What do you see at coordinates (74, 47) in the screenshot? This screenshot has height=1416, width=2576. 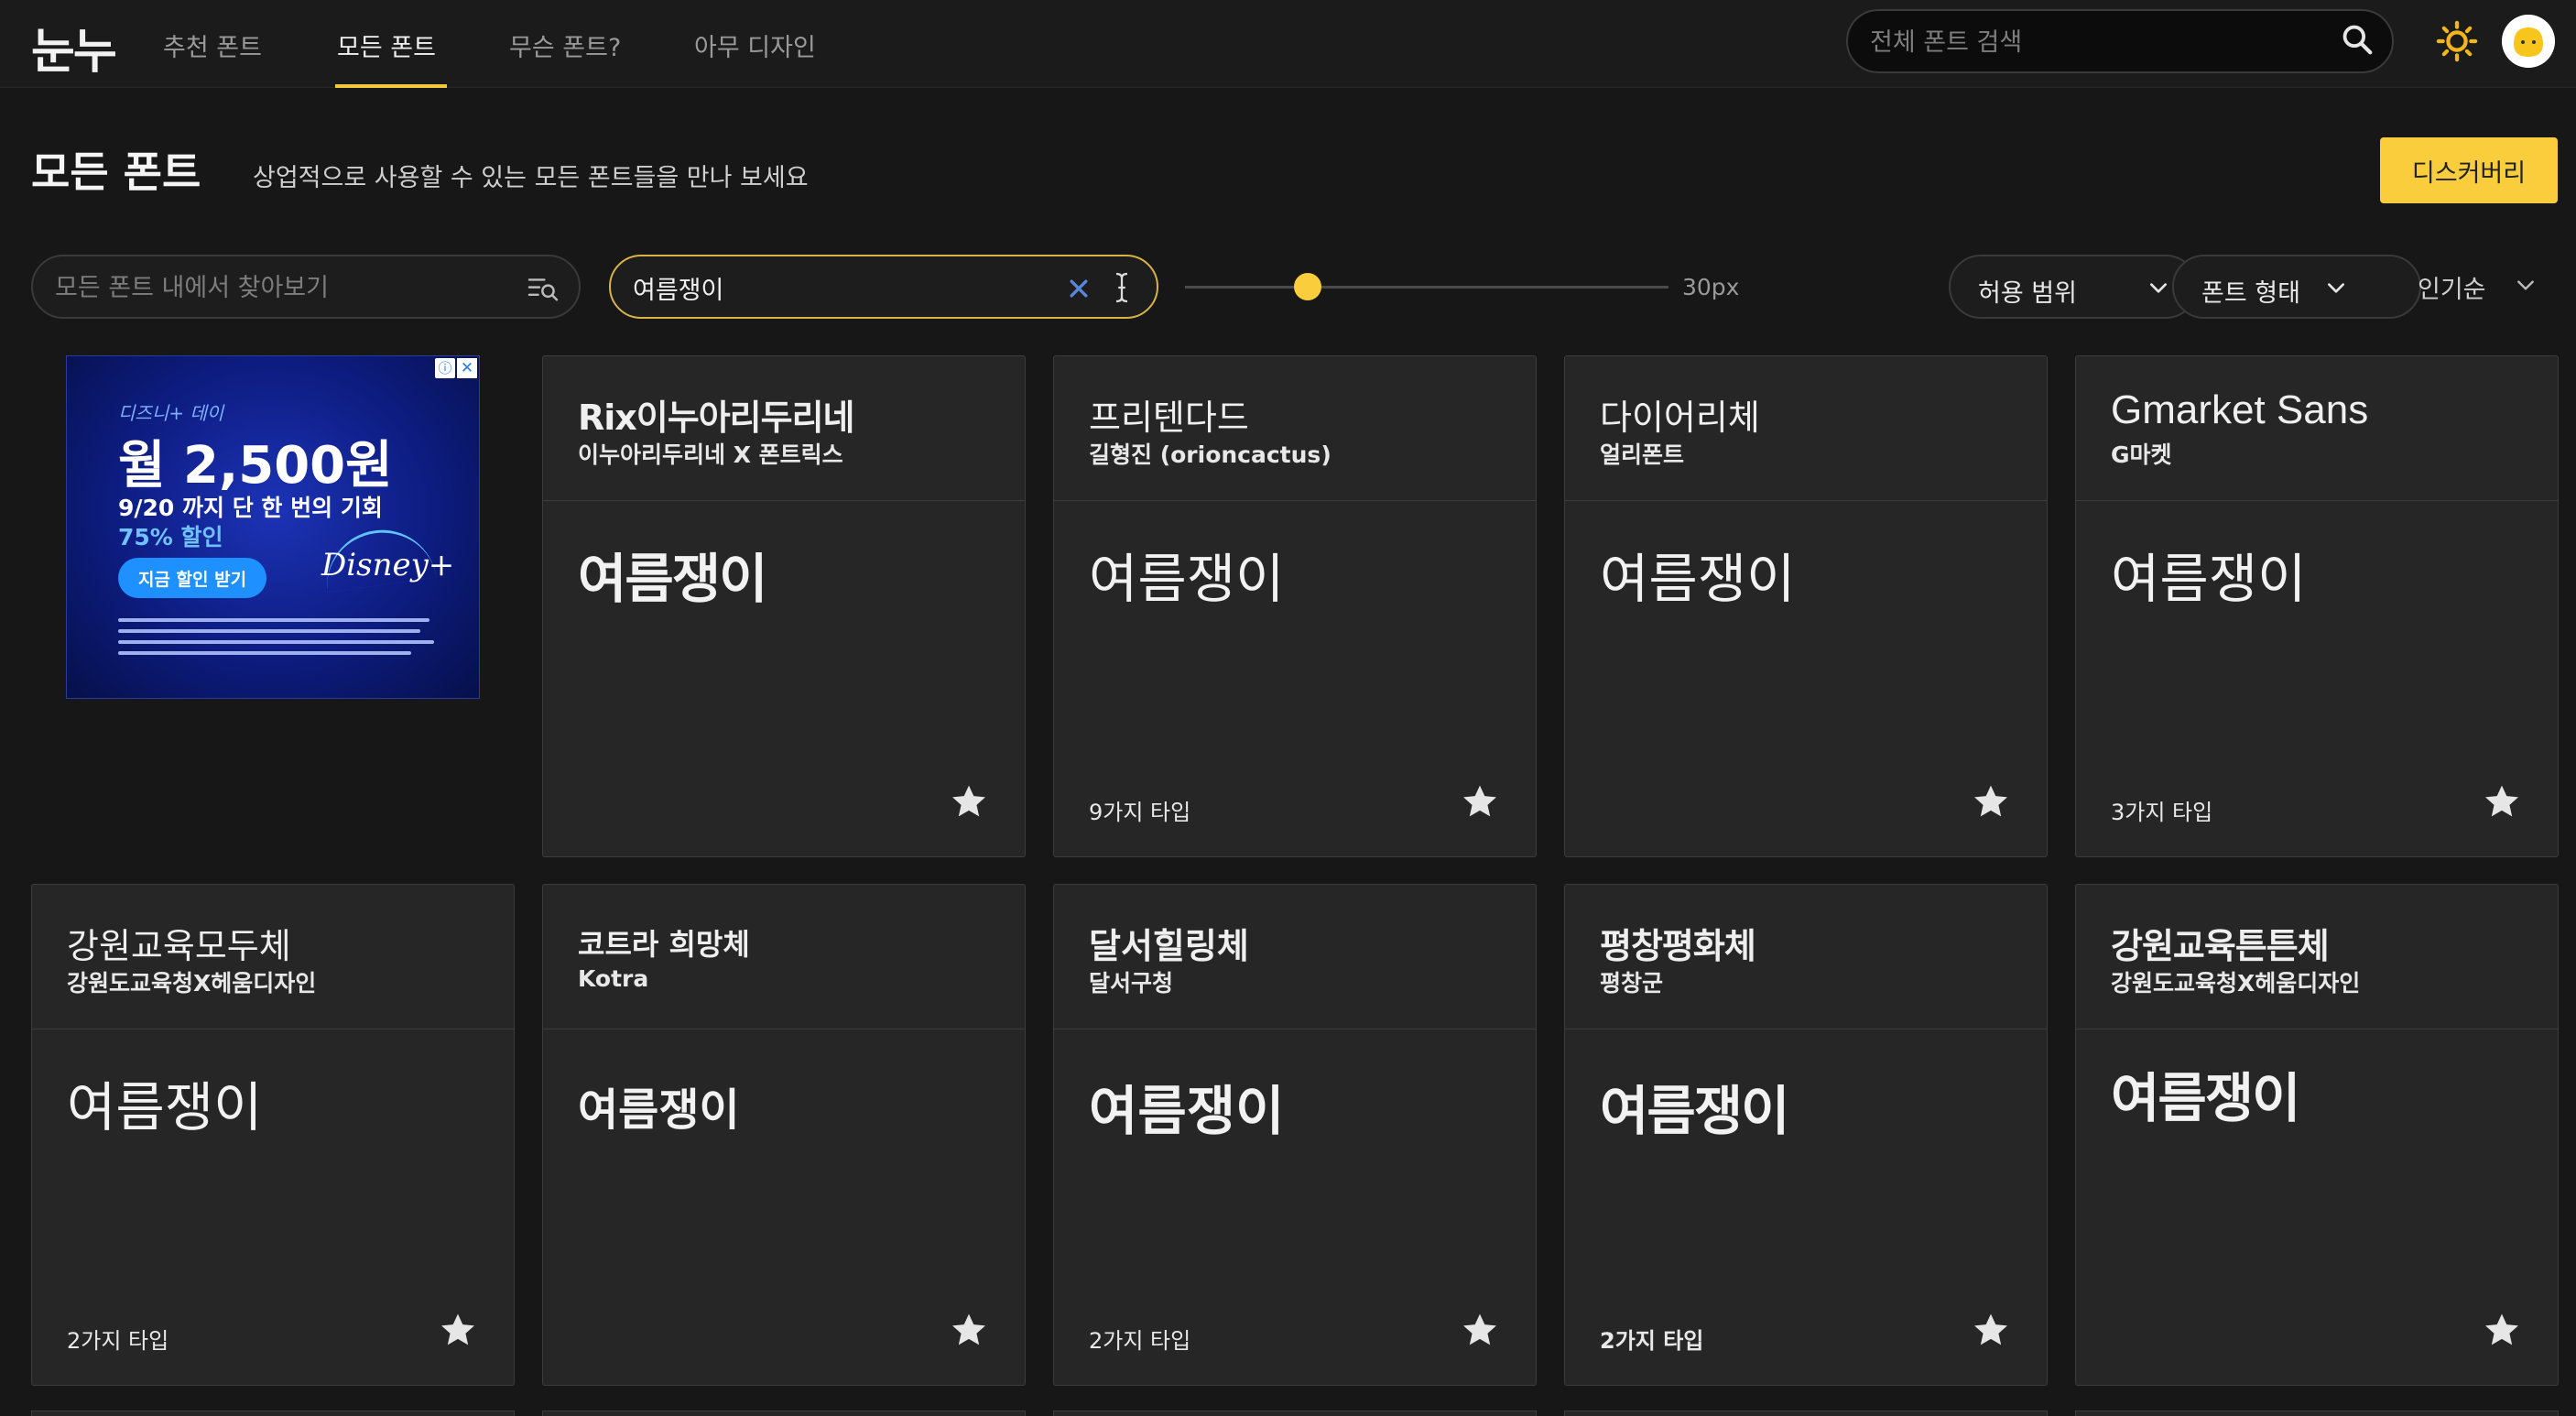 I see `logo: 눈누` at bounding box center [74, 47].